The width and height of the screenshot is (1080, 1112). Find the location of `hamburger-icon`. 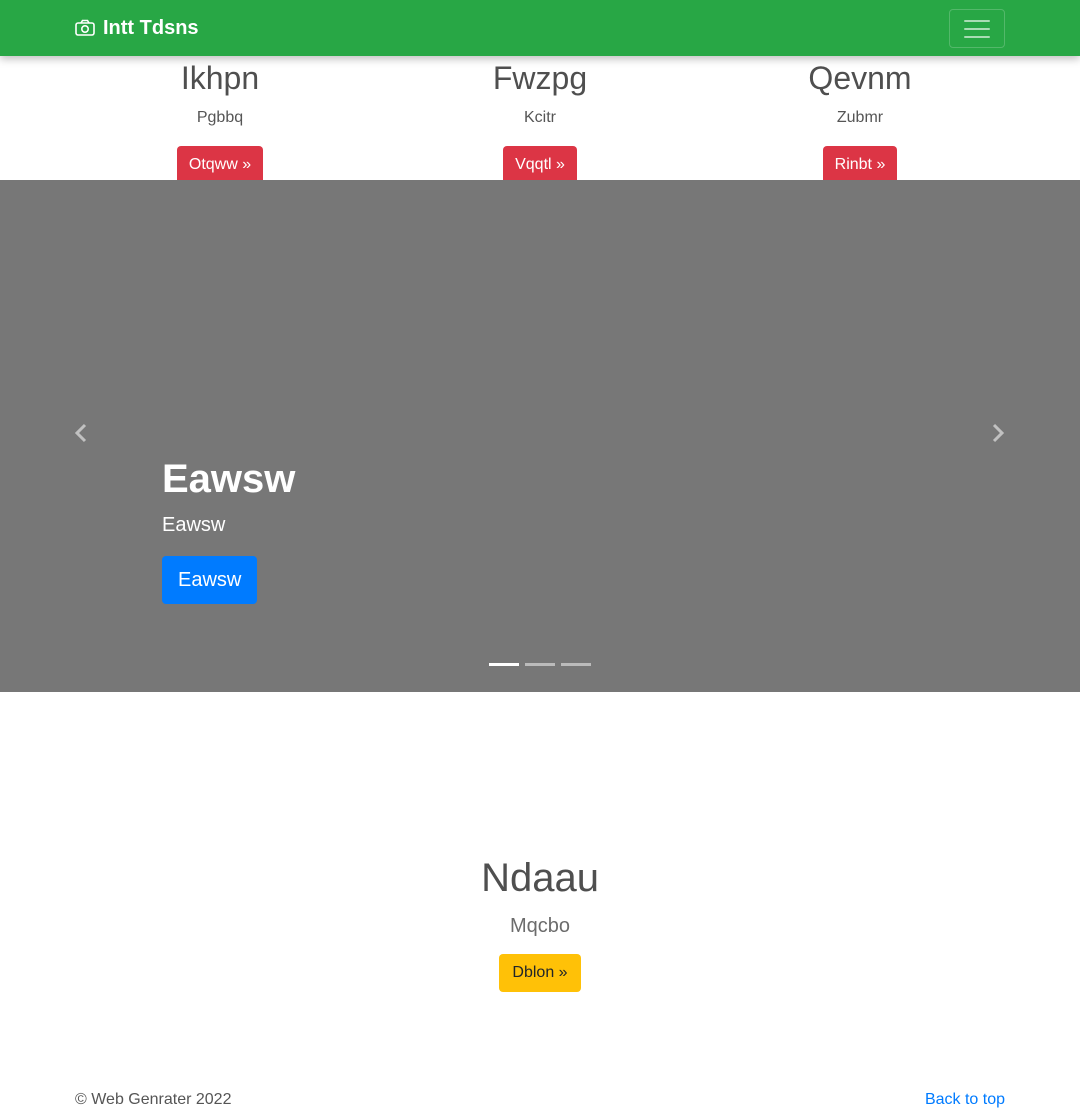

hamburger-icon is located at coordinates (977, 20).